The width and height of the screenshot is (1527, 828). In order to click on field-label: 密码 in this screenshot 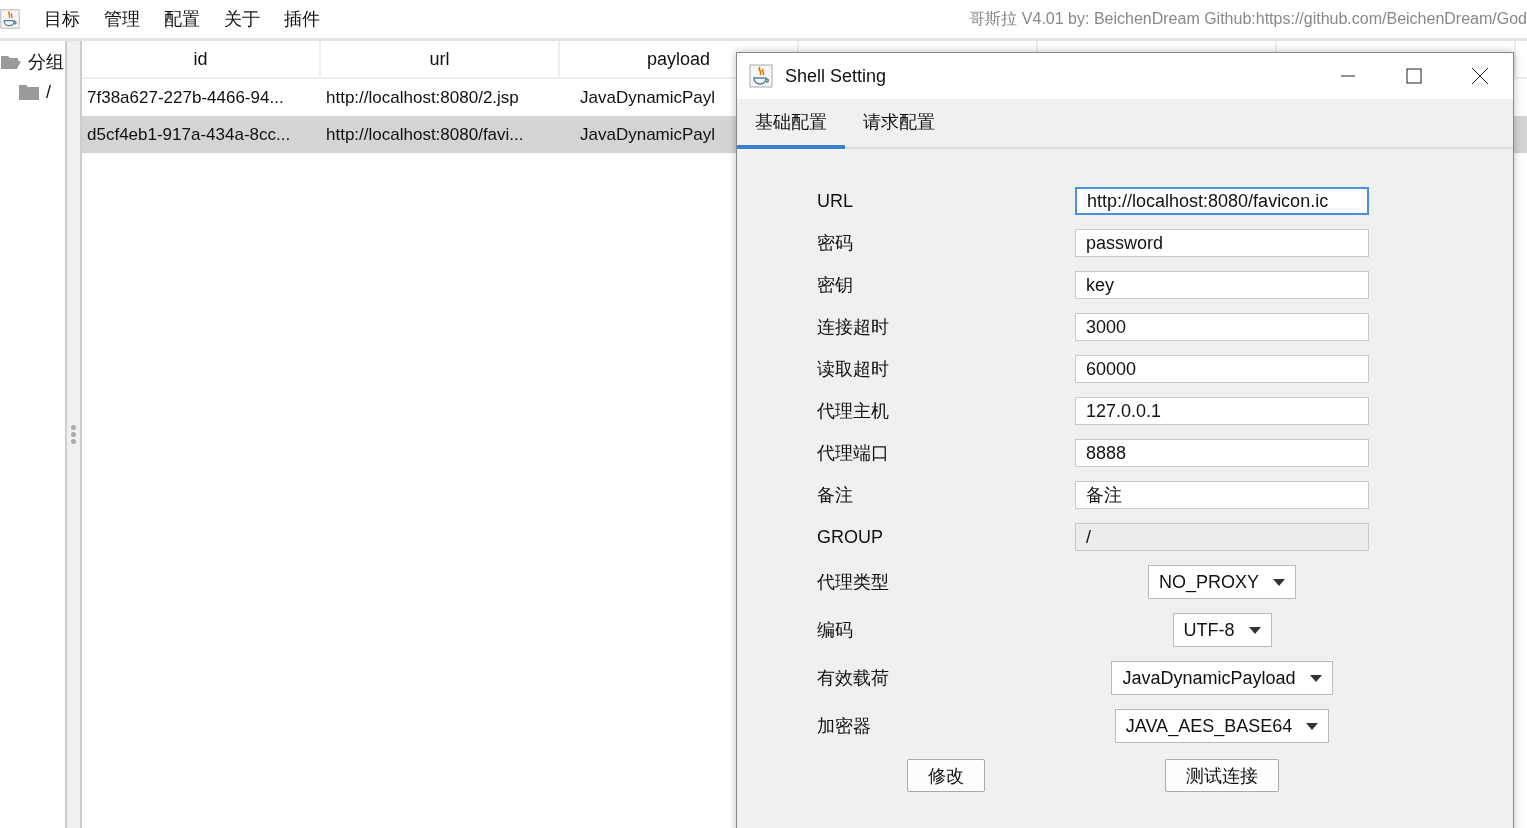, I will do `click(835, 243)`.